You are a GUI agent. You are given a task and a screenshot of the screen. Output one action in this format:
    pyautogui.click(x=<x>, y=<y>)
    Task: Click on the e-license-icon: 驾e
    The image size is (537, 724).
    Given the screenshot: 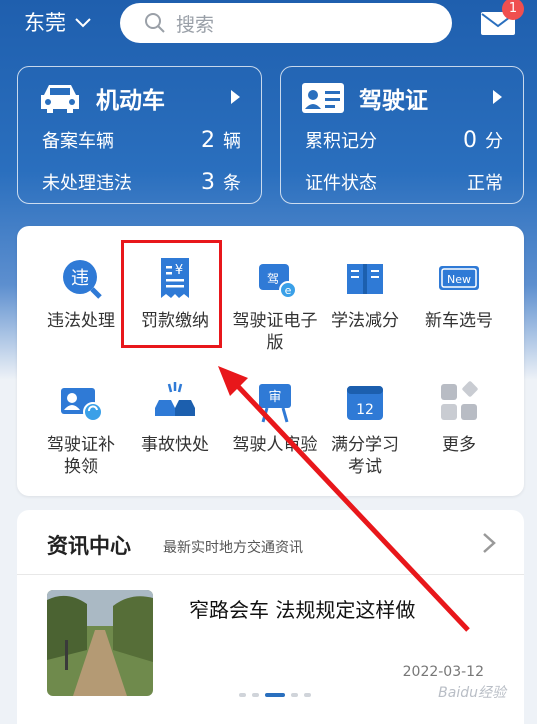 What is the action you would take?
    pyautogui.click(x=278, y=281)
    